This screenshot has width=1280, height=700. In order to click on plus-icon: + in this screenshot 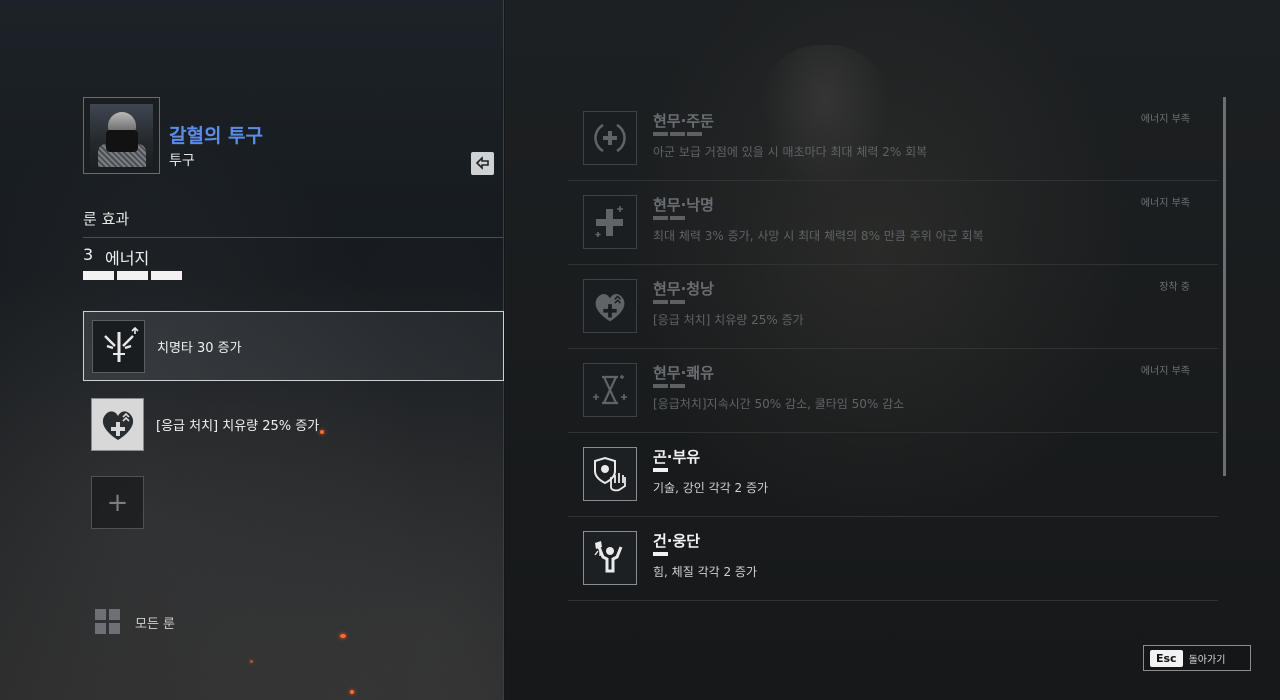, I will do `click(117, 502)`.